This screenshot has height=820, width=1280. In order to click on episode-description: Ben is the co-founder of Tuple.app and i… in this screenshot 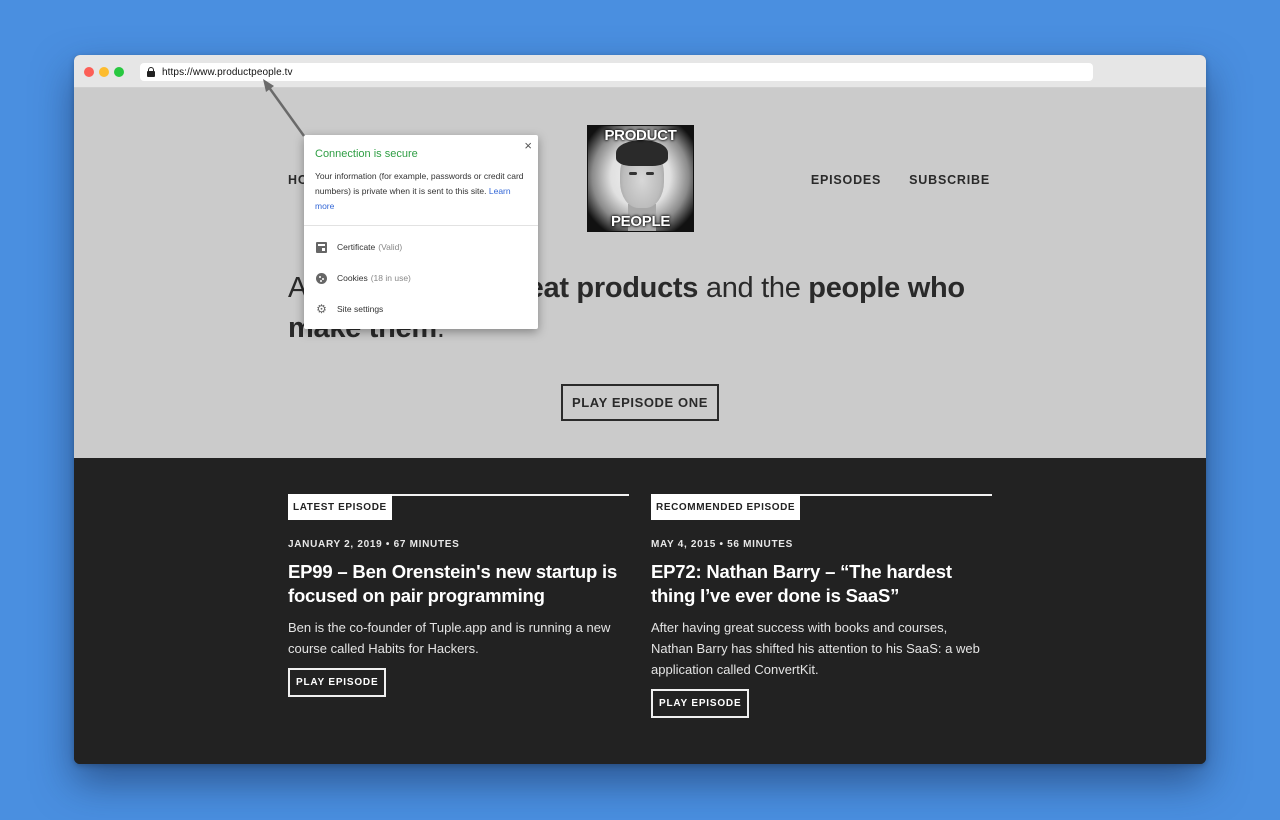, I will do `click(449, 638)`.